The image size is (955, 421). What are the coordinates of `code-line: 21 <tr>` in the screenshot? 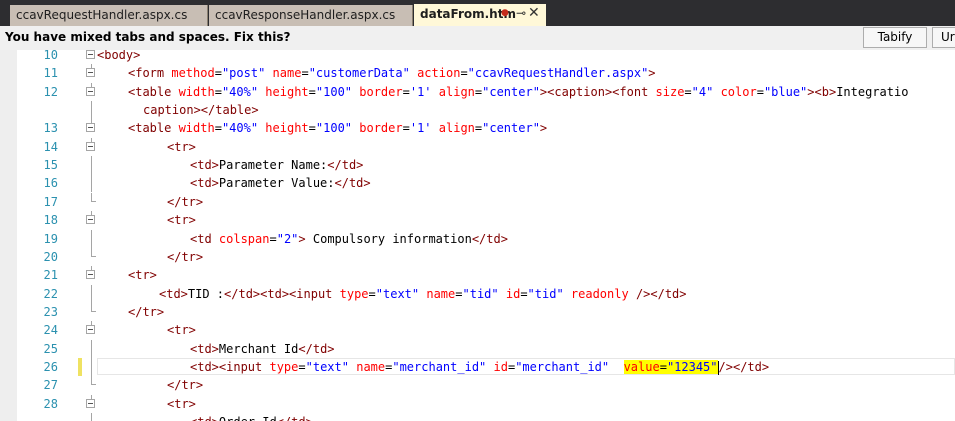 It's located at (477, 275).